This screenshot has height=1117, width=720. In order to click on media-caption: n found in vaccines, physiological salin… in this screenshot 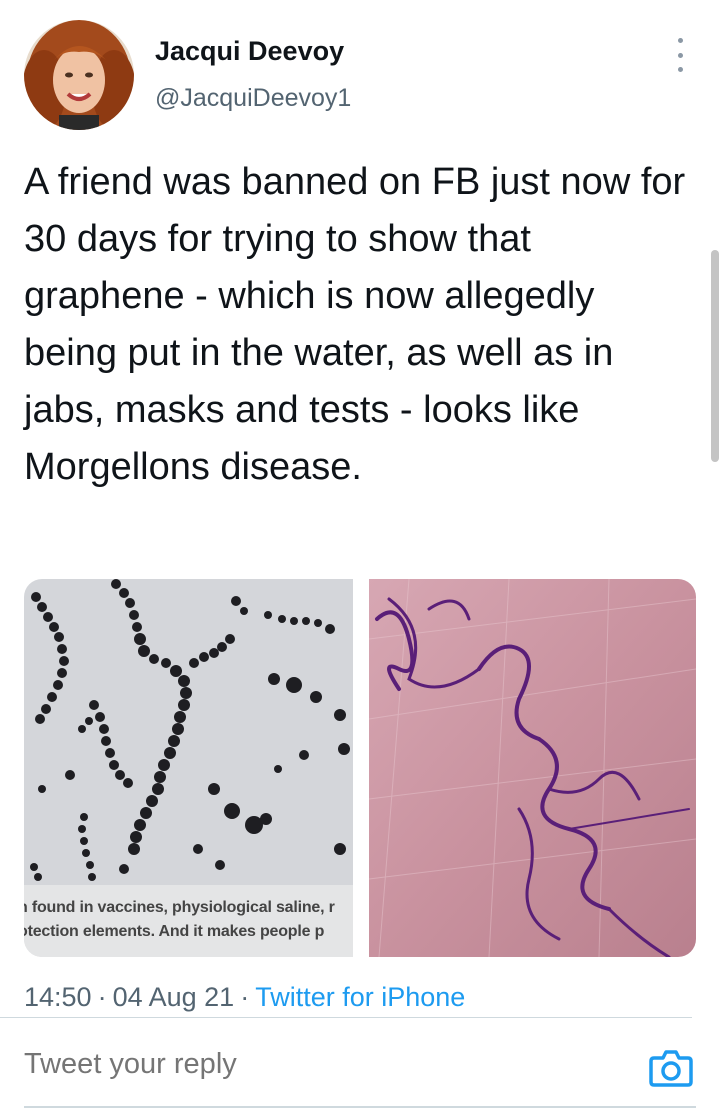, I will do `click(188, 921)`.